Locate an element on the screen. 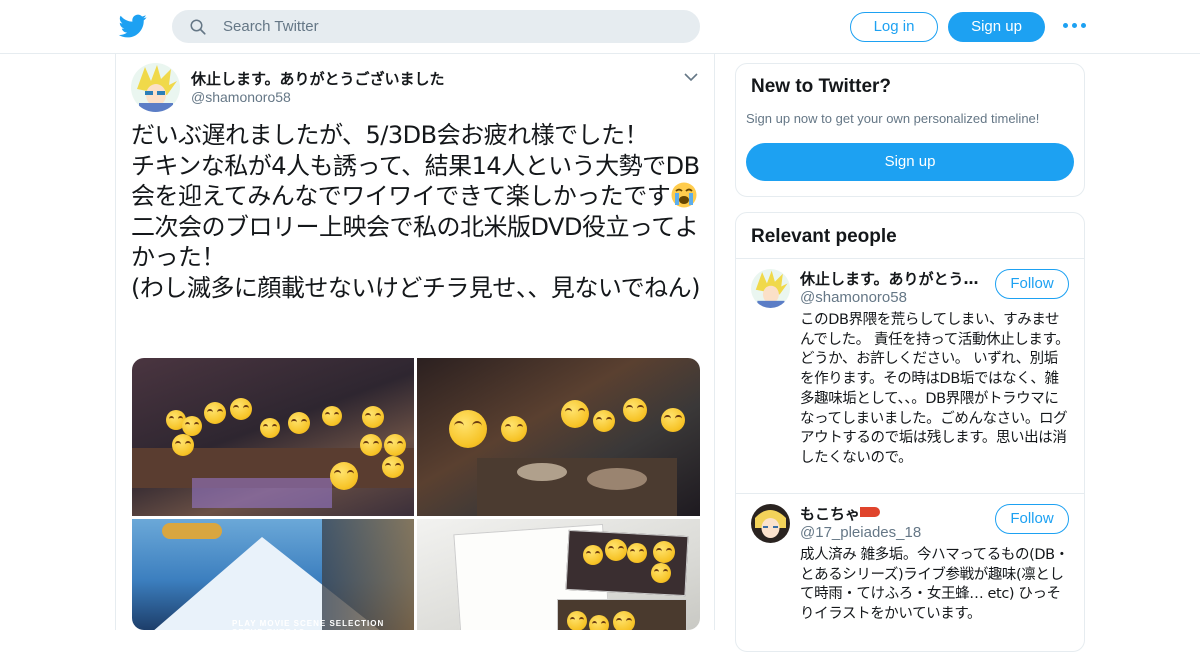  search-box is located at coordinates (436, 26).